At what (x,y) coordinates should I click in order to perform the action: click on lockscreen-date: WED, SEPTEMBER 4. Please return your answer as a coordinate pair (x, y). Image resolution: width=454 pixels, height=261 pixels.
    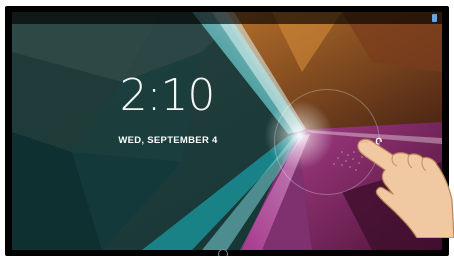
    Looking at the image, I should click on (168, 140).